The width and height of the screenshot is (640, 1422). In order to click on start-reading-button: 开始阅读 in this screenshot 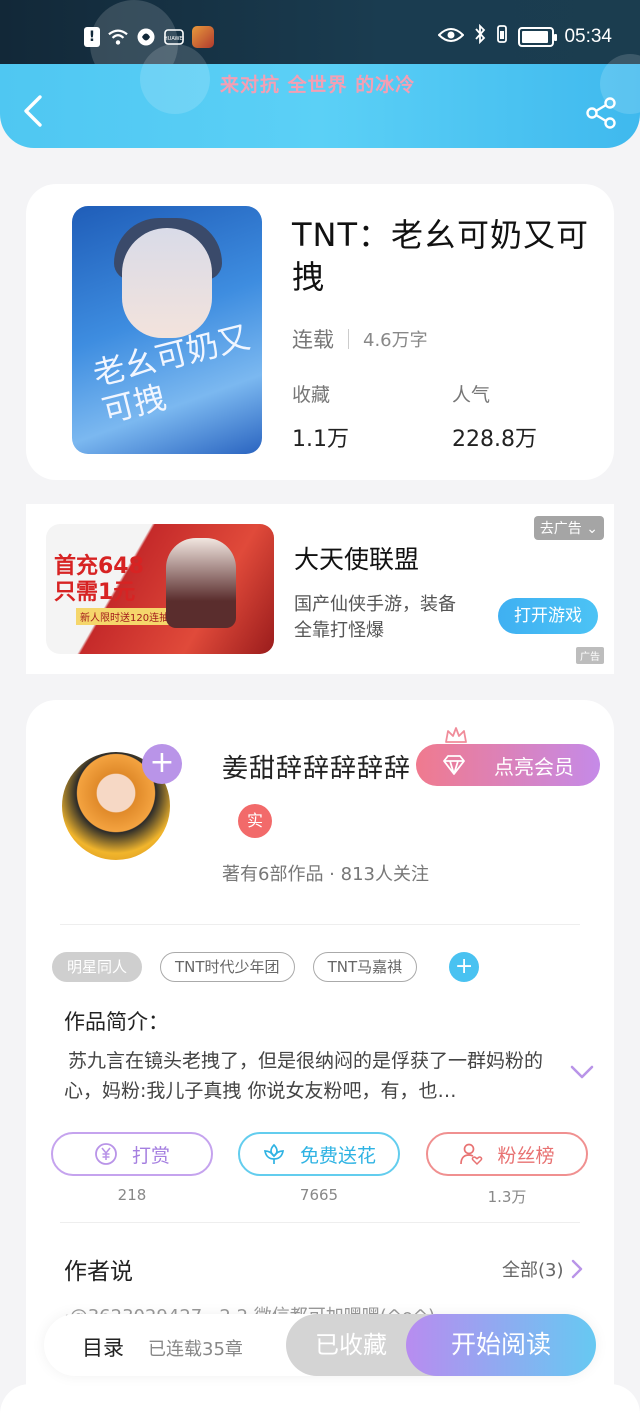, I will do `click(501, 1345)`.